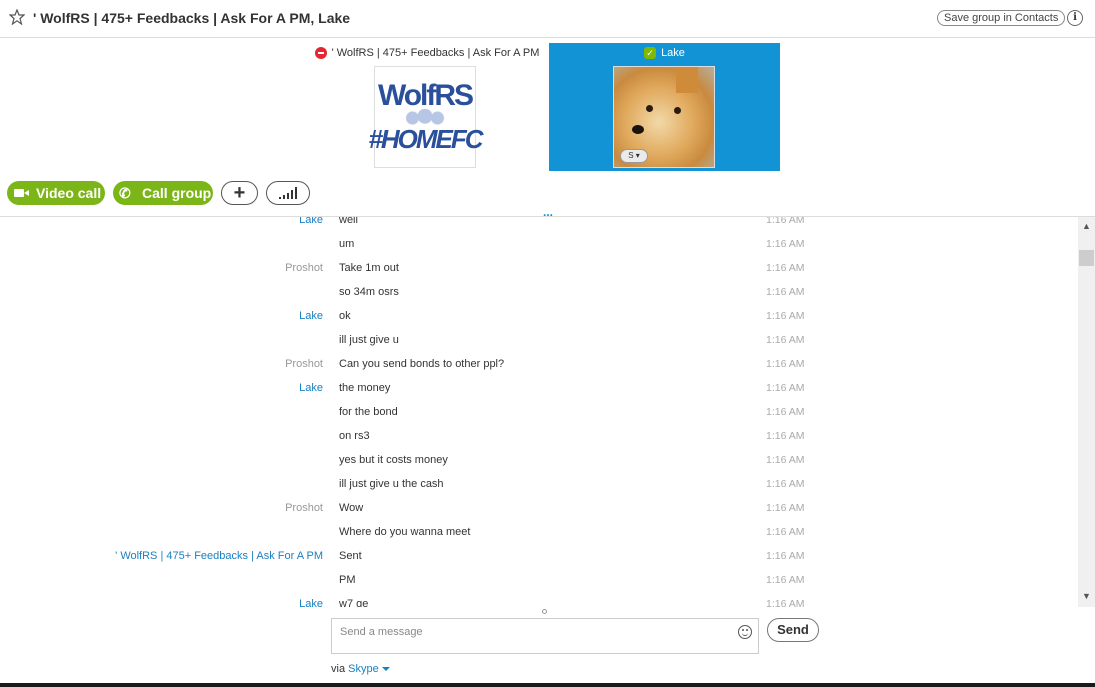 The image size is (1095, 687). I want to click on participant-name: Lake, so click(673, 53).